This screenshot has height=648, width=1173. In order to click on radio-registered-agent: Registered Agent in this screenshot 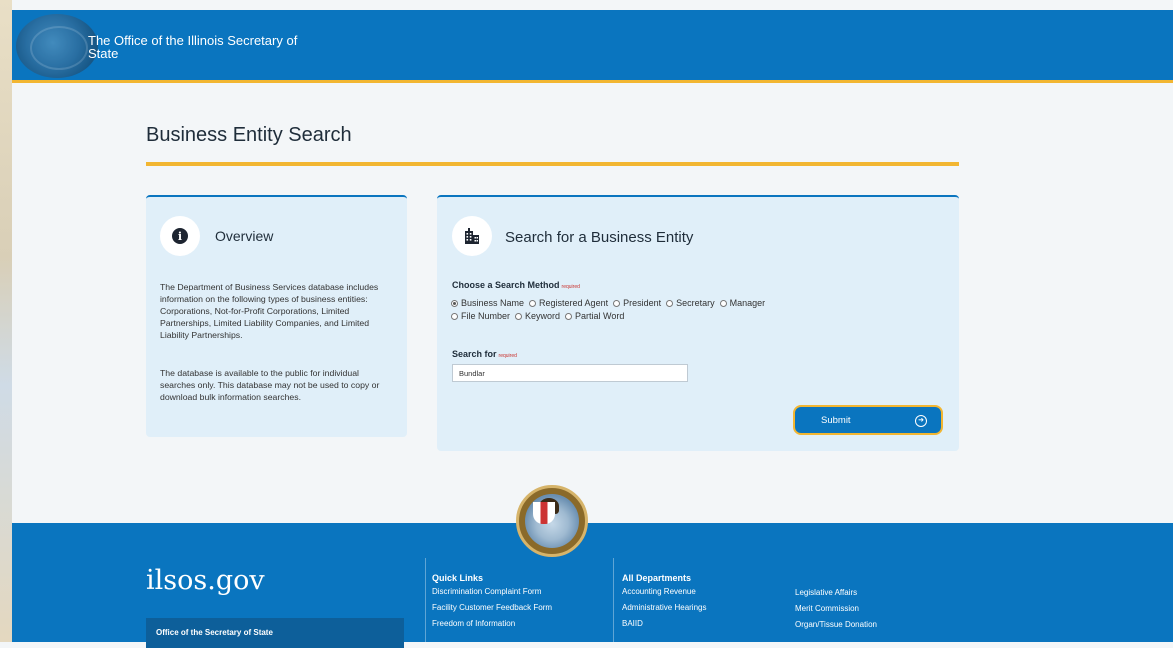, I will do `click(568, 303)`.